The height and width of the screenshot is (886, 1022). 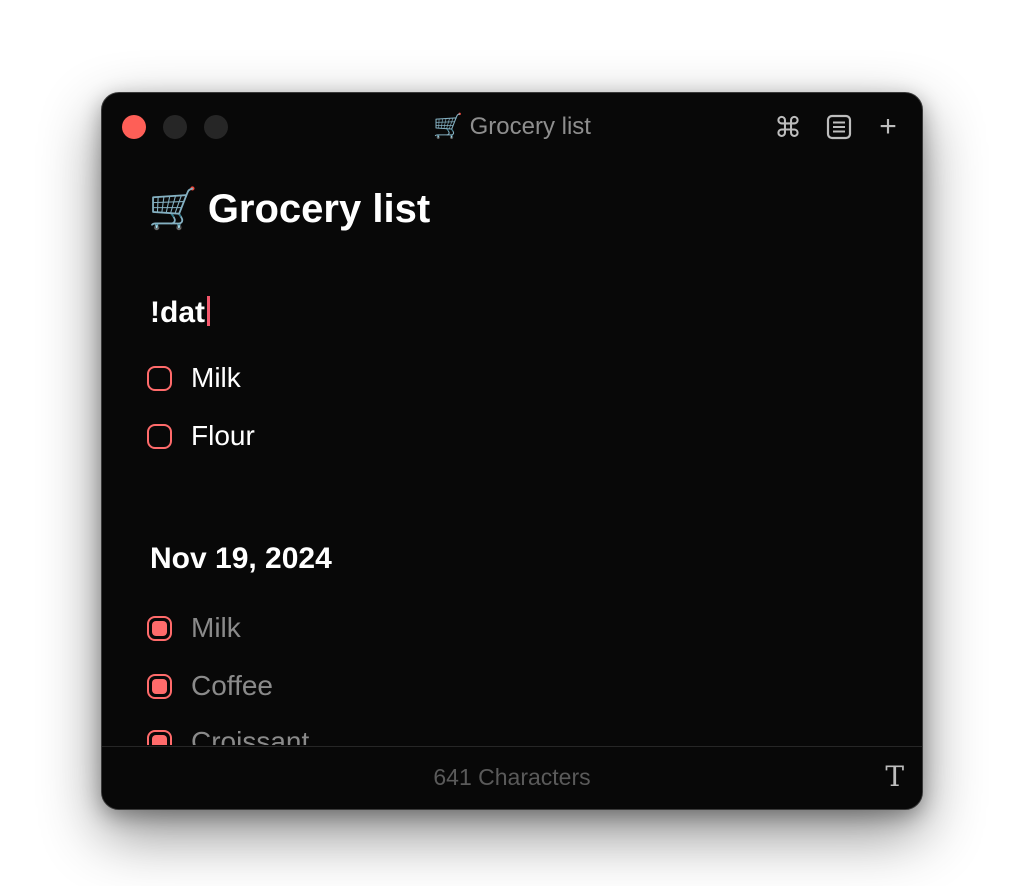 I want to click on text-format-icon: T, so click(x=894, y=777).